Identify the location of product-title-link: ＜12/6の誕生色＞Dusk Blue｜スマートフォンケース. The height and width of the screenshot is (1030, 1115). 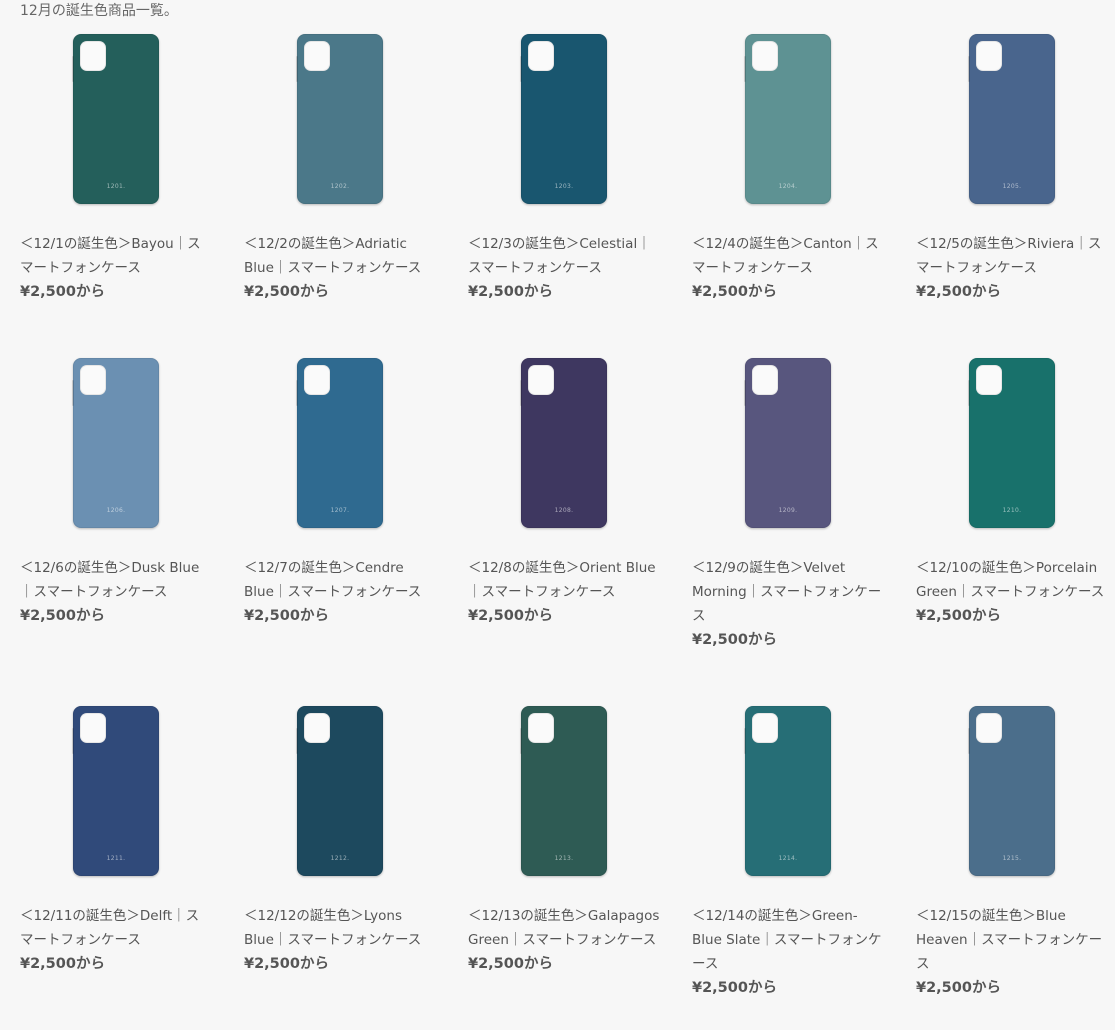
(109, 580).